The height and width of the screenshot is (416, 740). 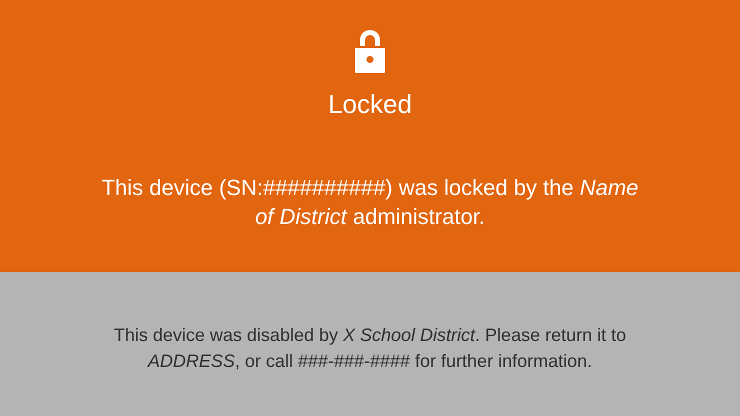 I want to click on lock-icon, so click(x=370, y=51).